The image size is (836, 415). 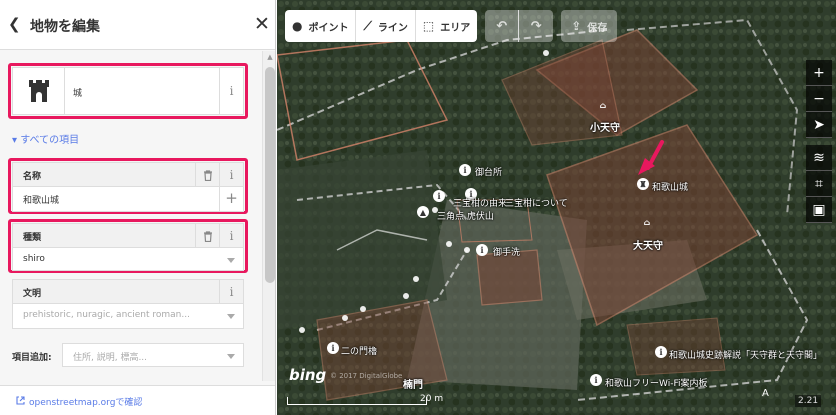 I want to click on preset-selector: 城 i, so click(x=128, y=91).